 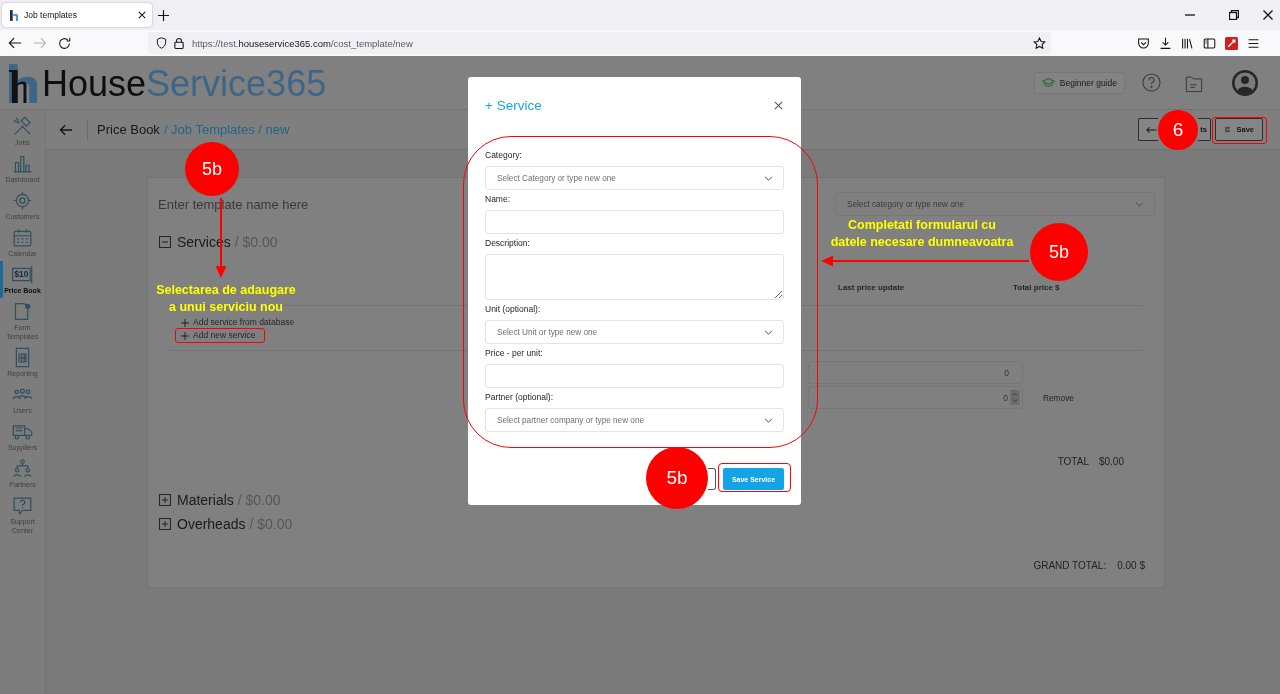 What do you see at coordinates (22, 237) in the screenshot?
I see `calendar-icon` at bounding box center [22, 237].